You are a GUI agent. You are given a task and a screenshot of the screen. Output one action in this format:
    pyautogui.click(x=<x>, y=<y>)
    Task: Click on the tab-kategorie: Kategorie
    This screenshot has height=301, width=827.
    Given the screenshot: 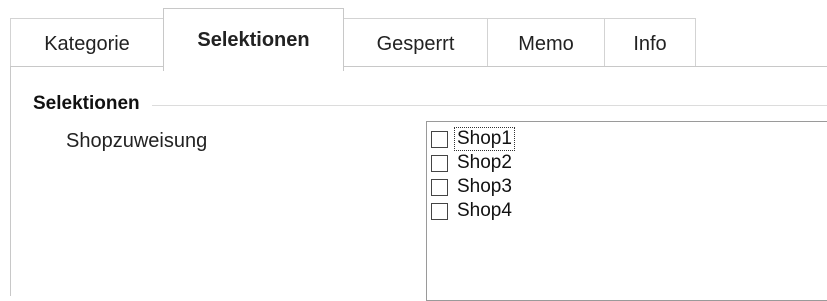 What is the action you would take?
    pyautogui.click(x=87, y=43)
    